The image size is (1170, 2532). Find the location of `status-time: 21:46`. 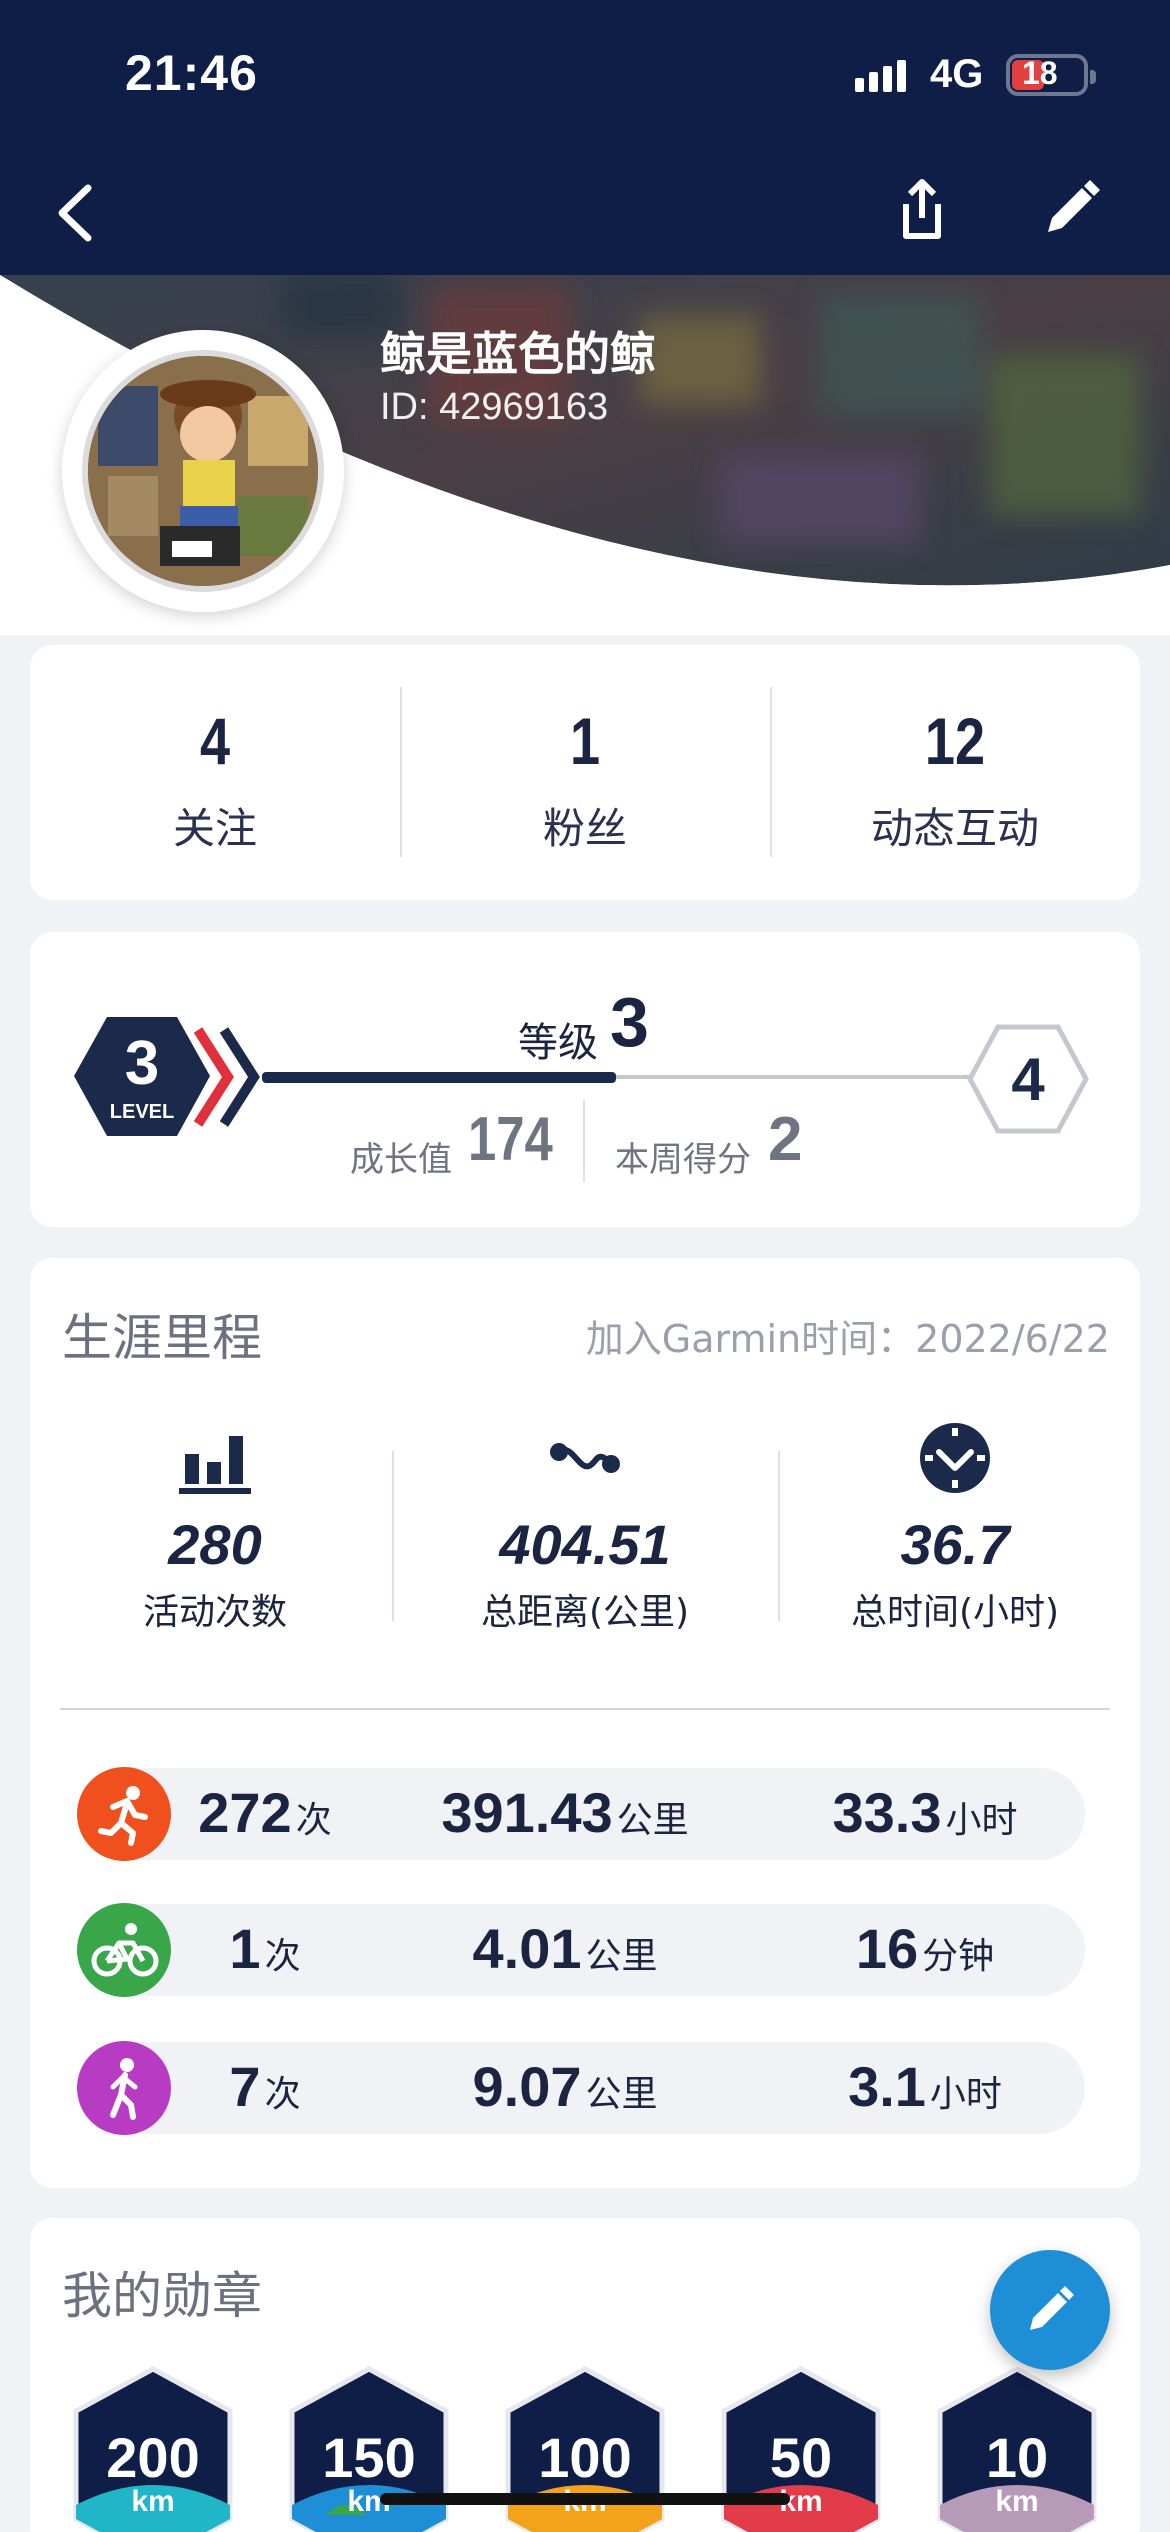

status-time: 21:46 is located at coordinates (191, 73).